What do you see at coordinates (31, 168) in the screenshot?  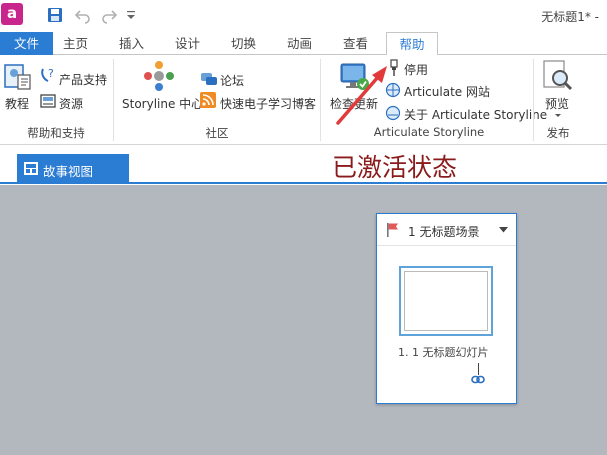 I see `story-view-icon` at bounding box center [31, 168].